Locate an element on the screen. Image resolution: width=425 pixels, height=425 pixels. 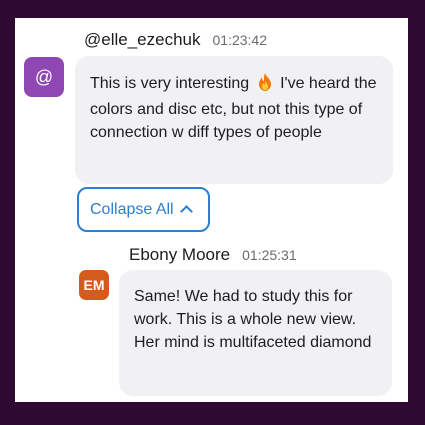
avatar: @ is located at coordinates (44, 77).